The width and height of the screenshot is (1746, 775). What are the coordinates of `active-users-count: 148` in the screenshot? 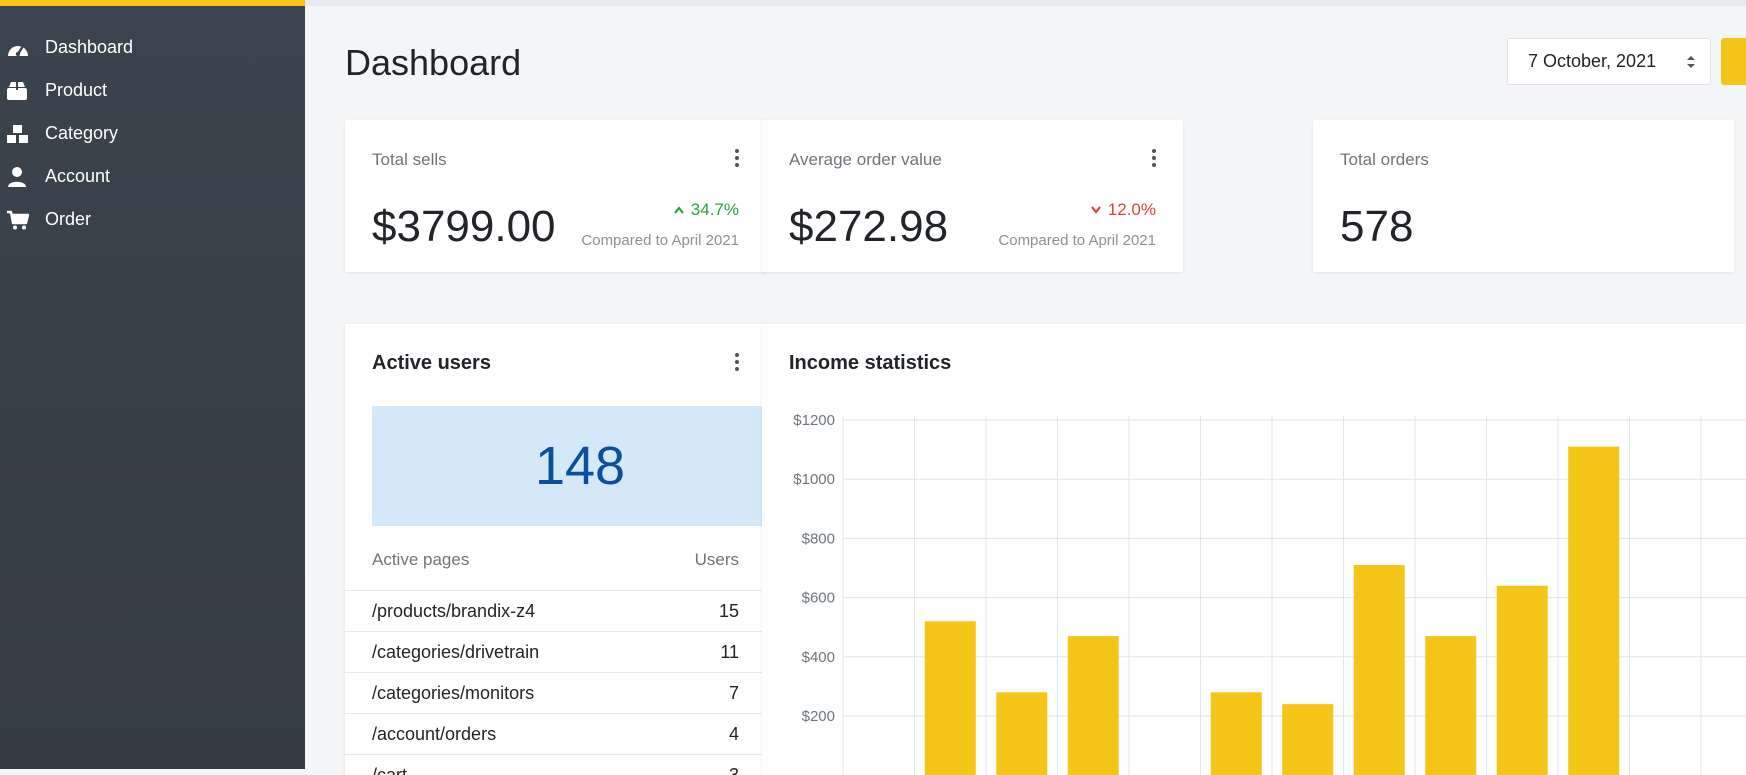 It's located at (569, 466).